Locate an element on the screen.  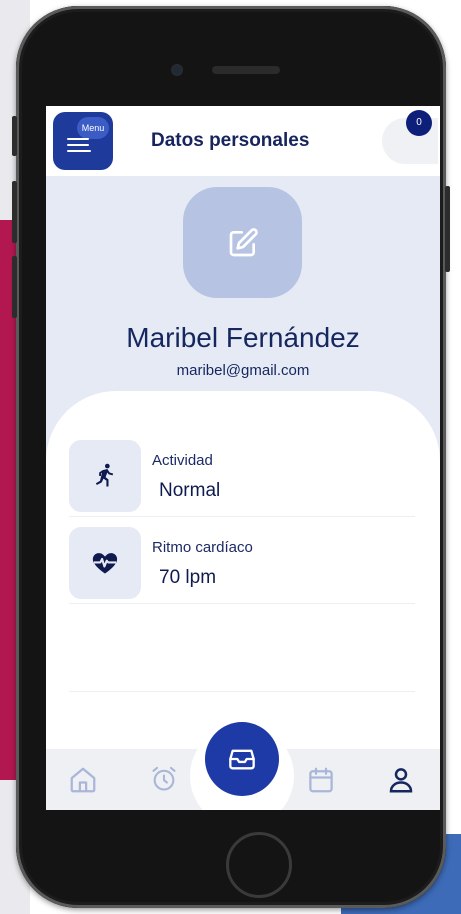
inbox-button is located at coordinates (242, 759).